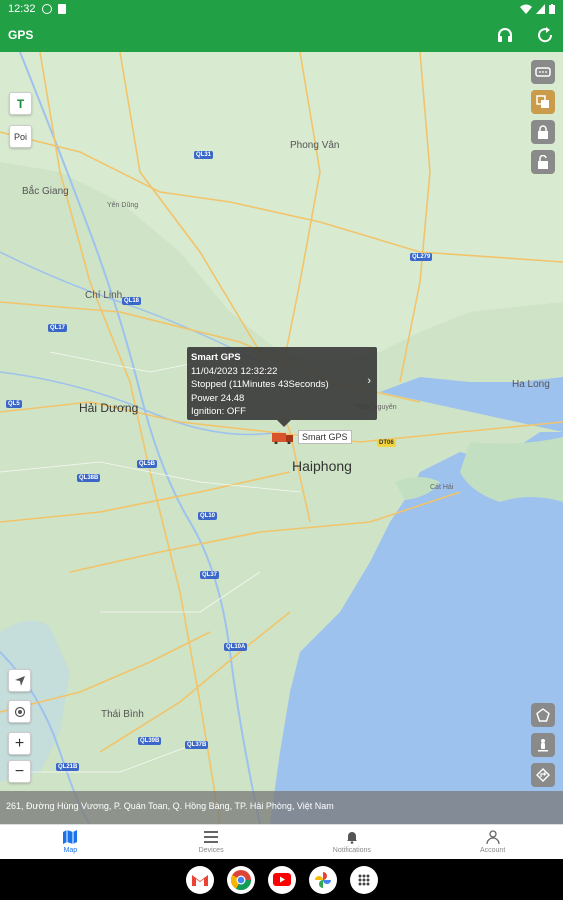  I want to click on traffic-layer-button, so click(543, 72).